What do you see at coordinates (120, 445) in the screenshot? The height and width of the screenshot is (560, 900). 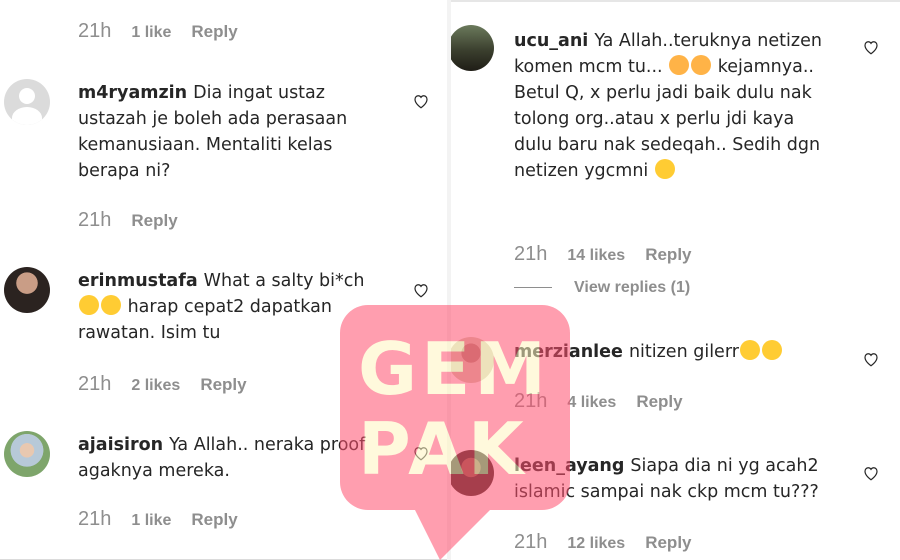 I see `comment-username: ajaisiron` at bounding box center [120, 445].